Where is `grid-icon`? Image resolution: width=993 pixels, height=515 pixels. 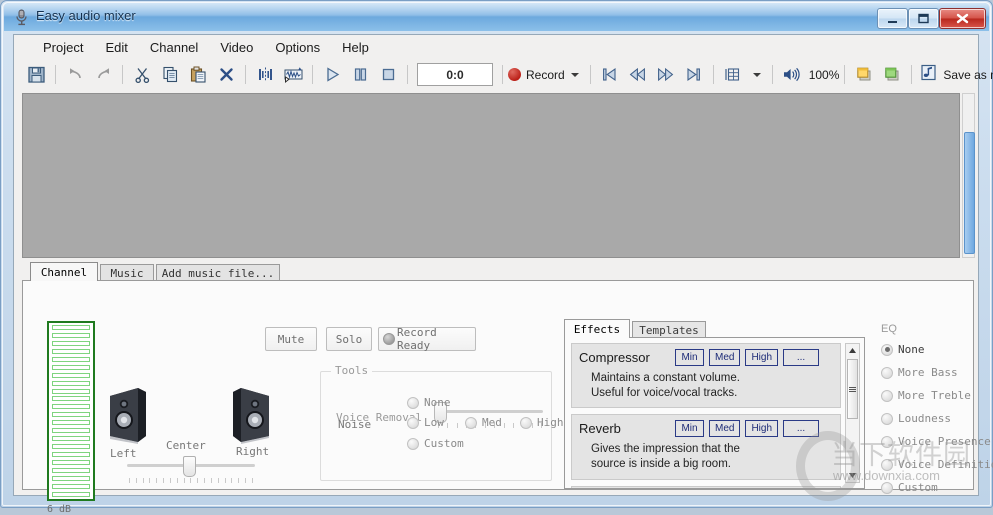 grid-icon is located at coordinates (733, 74).